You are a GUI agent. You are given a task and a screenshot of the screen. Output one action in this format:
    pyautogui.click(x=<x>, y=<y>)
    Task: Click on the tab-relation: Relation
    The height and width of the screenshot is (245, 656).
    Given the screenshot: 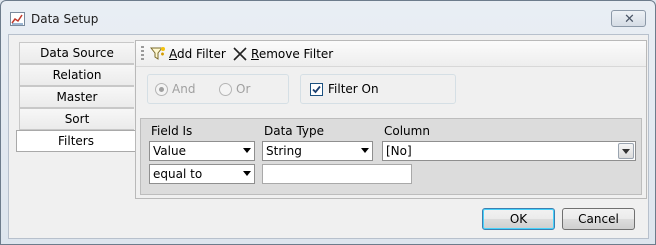 What is the action you would take?
    pyautogui.click(x=76, y=75)
    